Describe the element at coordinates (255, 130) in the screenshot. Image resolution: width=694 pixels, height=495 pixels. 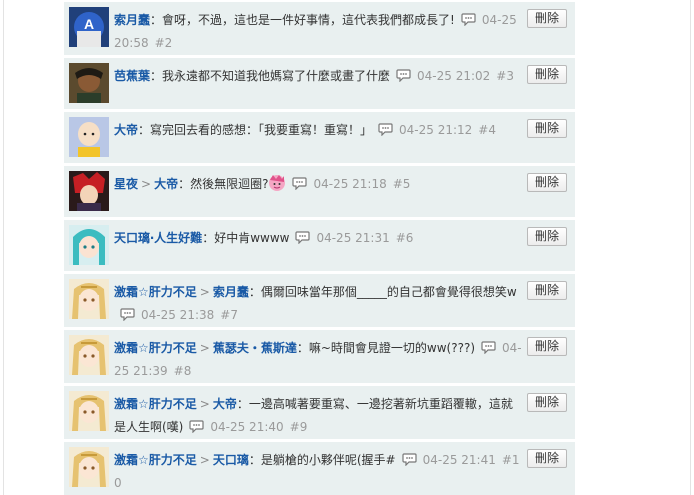
I see `reply-message: ：寫完回去看的感想：「我要重寫！重寫！」` at that location.